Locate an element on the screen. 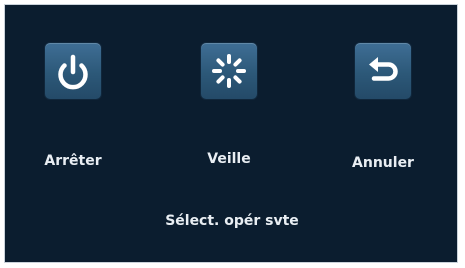 The image size is (465, 268). power-icon is located at coordinates (73, 72).